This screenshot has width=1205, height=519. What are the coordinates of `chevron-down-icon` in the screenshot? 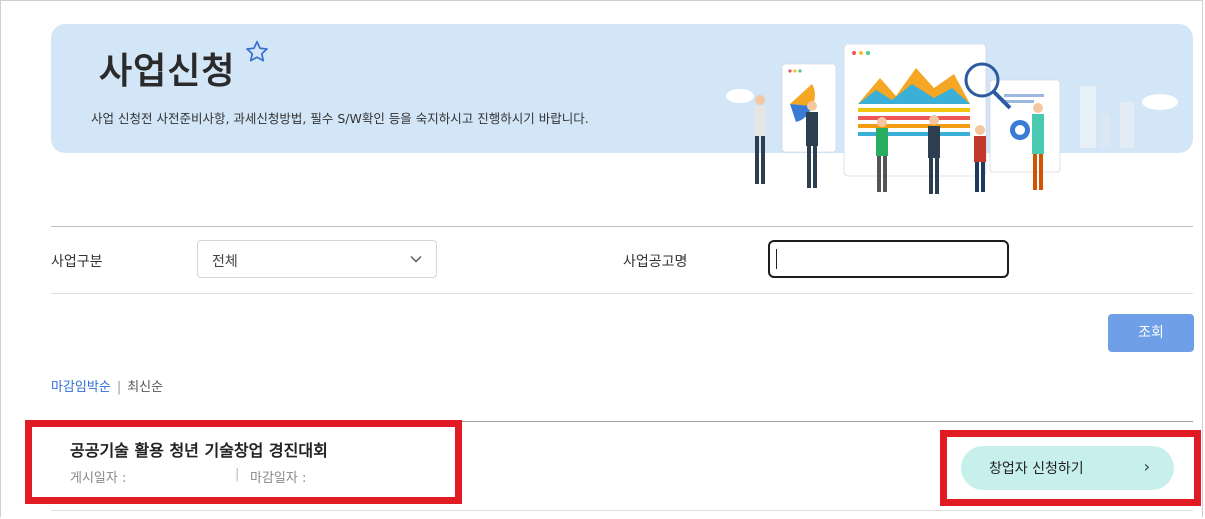 It's located at (416, 259).